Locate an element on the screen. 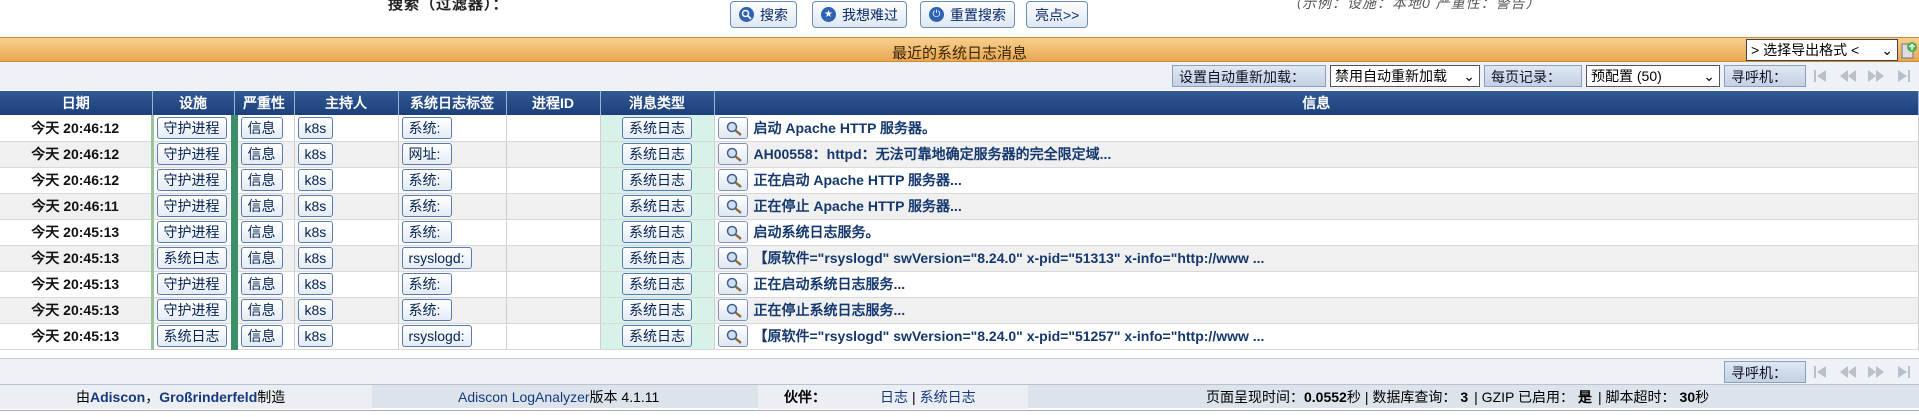 This screenshot has height=417, width=1919. col-facility: 设施 is located at coordinates (193, 103).